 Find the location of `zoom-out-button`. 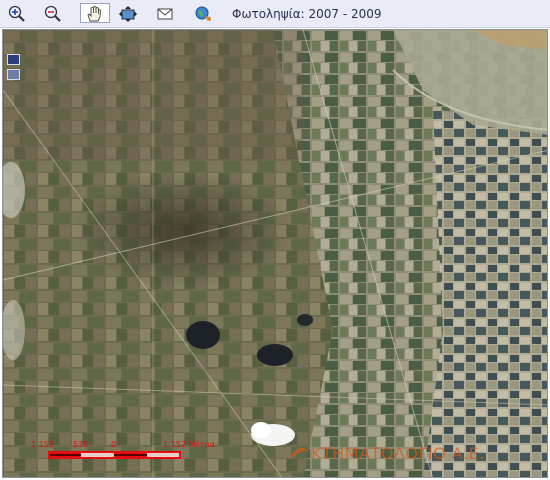

zoom-out-button is located at coordinates (52, 13).